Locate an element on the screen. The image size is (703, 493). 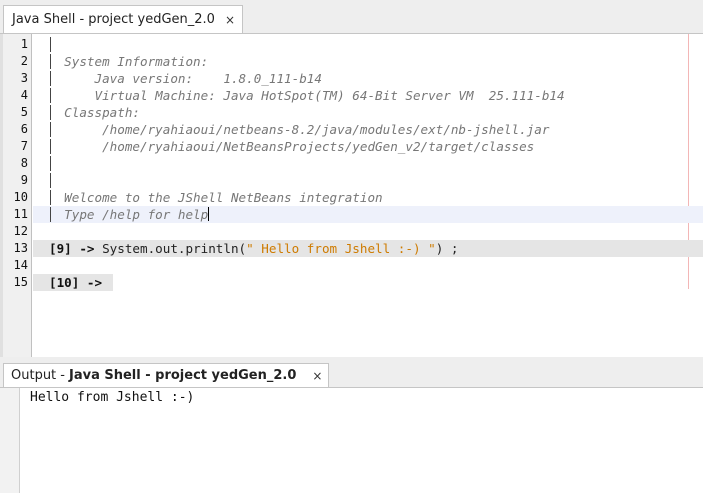
line-number: 10 is located at coordinates (20, 197).